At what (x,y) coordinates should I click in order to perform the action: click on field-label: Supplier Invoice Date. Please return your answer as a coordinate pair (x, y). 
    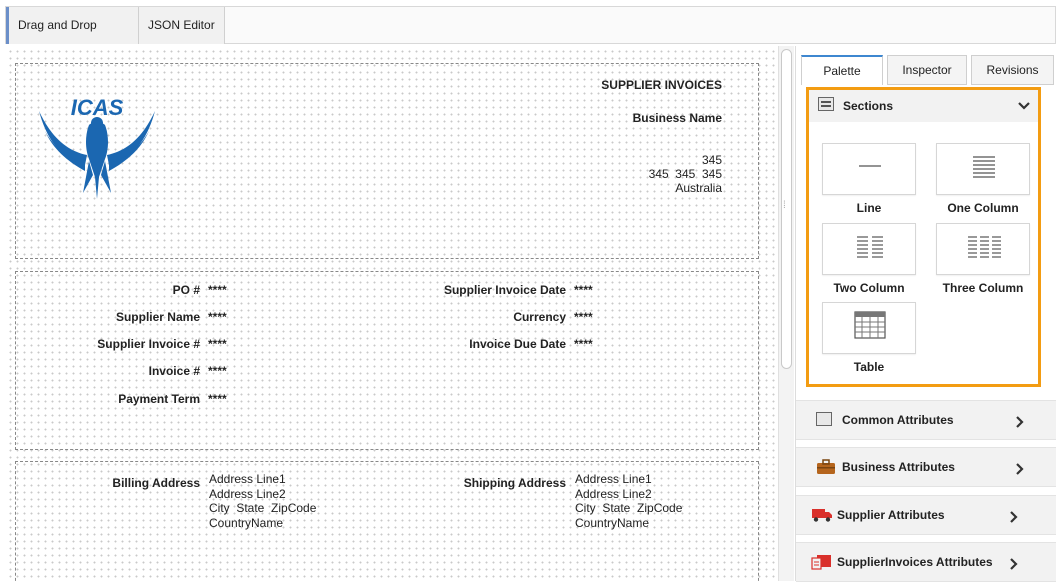
    Looking at the image, I should click on (504, 290).